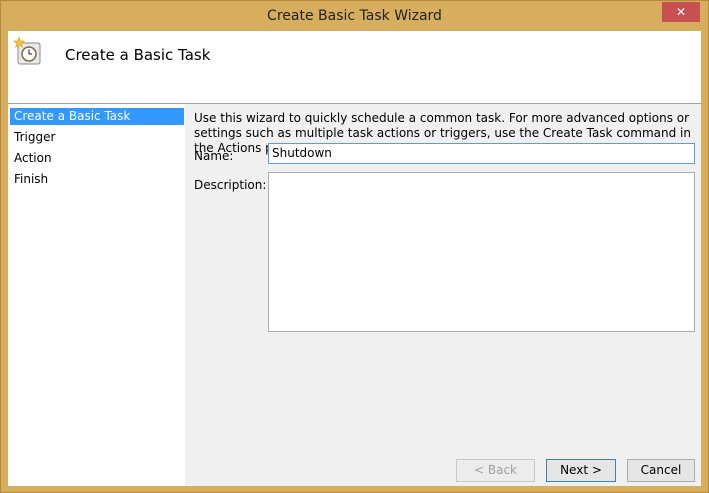  I want to click on wizard-header: Create a Basic Task, so click(354, 67).